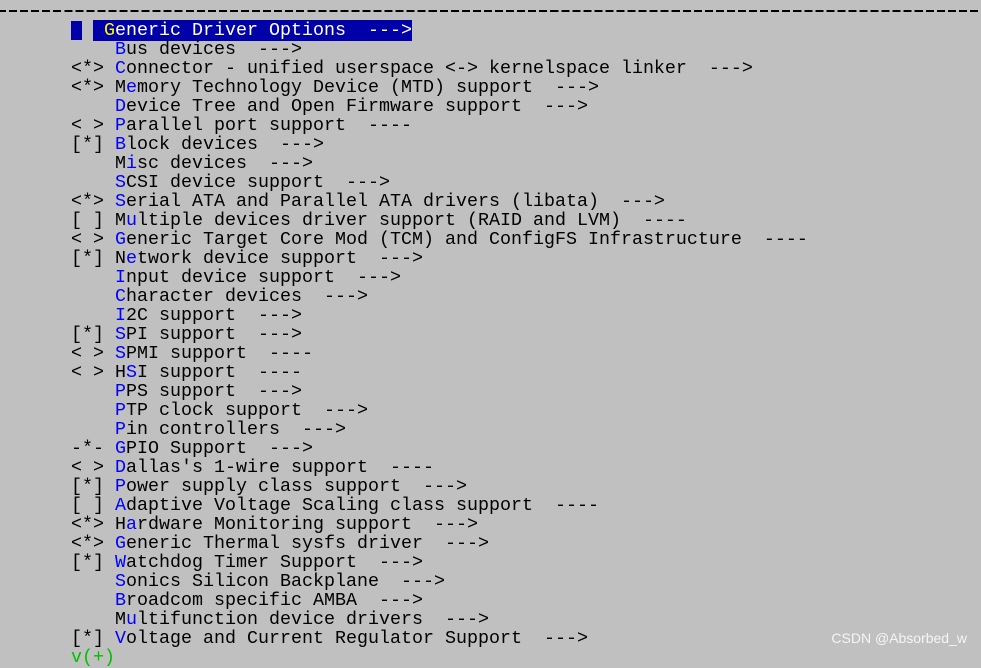 The height and width of the screenshot is (668, 981). Describe the element at coordinates (274, 562) in the screenshot. I see `label-rest: atchdog Timer Support --->` at that location.